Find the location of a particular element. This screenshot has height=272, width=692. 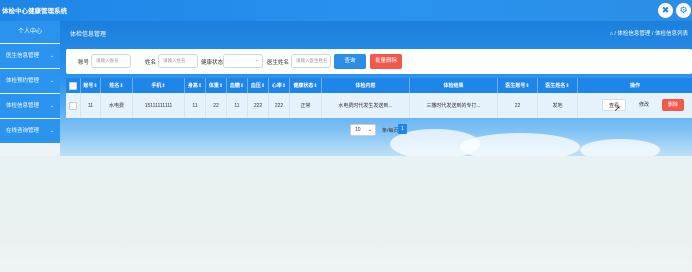

cell-health-status: 正常 is located at coordinates (306, 105).